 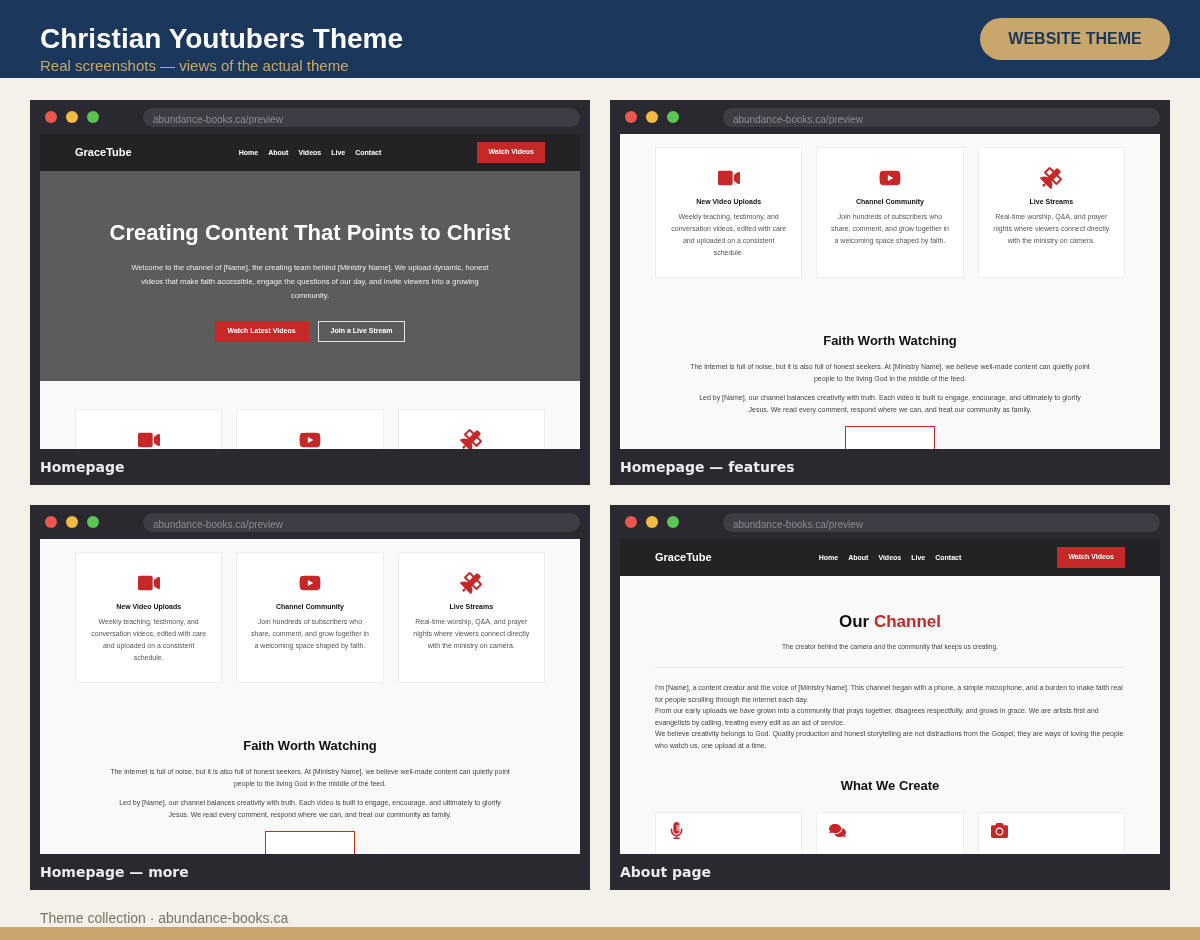 I want to click on chat-bubbles-icon, so click(x=838, y=830).